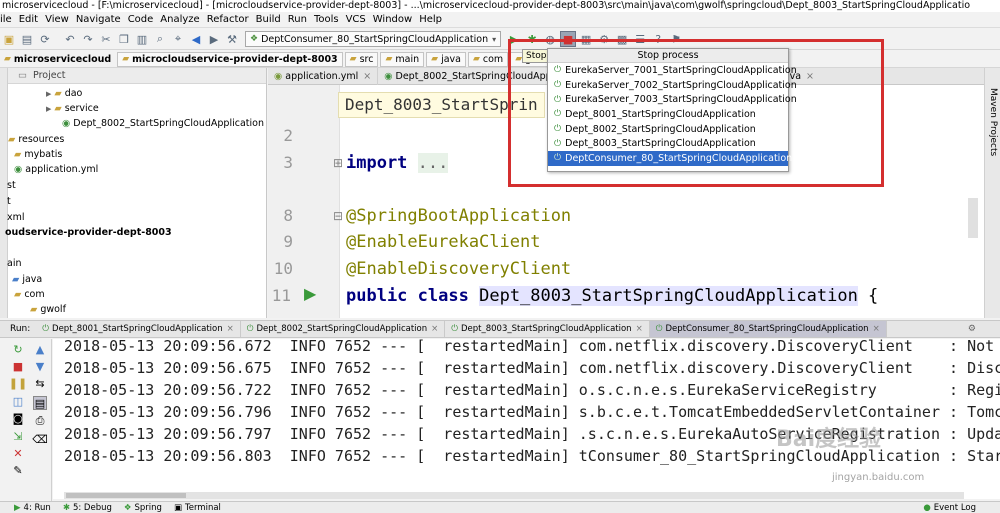  I want to click on stop-icon: ■, so click(18, 366).